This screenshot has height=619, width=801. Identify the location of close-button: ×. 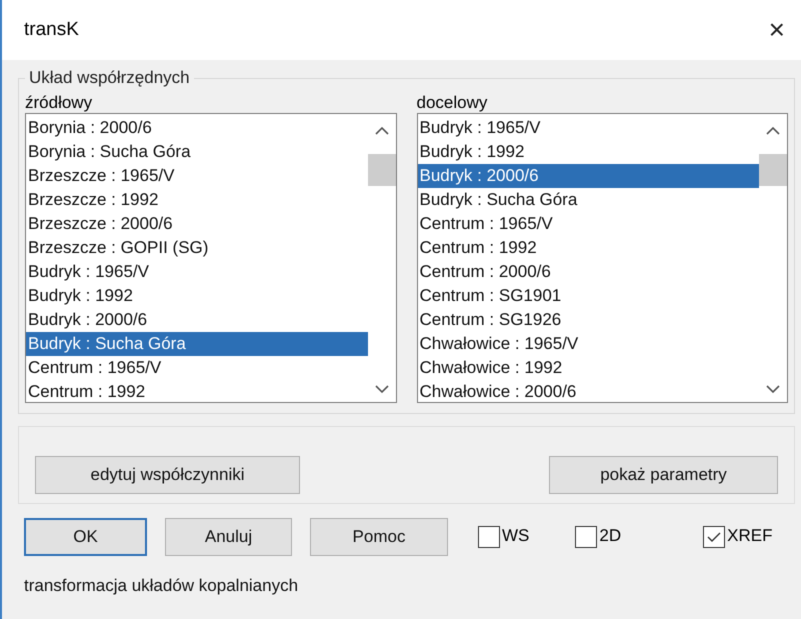
(776, 30).